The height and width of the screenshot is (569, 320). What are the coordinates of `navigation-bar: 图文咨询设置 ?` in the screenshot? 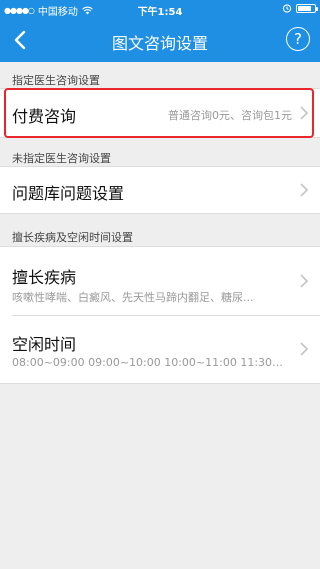 It's located at (160, 40).